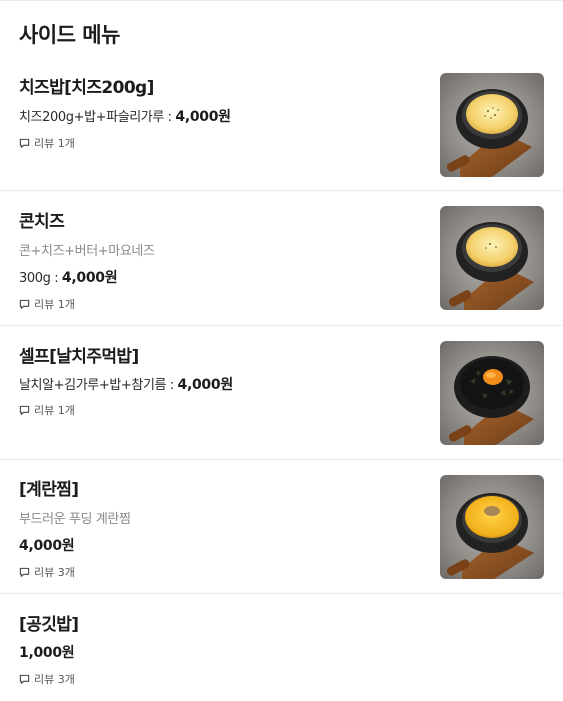 This screenshot has height=701, width=563. Describe the element at coordinates (42, 222) in the screenshot. I see `menu-item-name: 콘치즈` at that location.